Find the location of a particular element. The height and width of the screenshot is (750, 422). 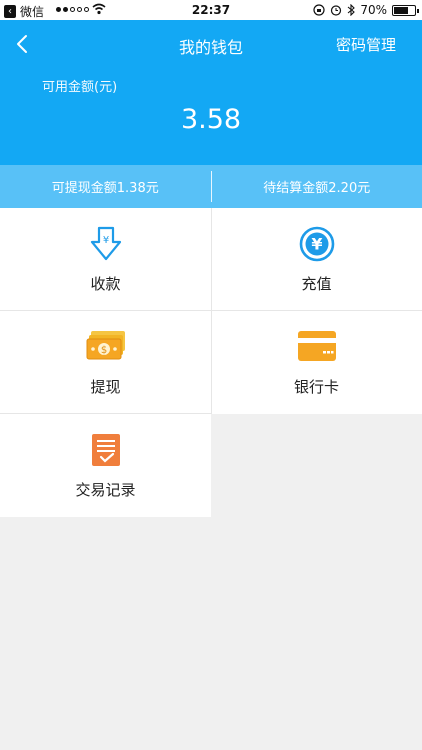

yuan-circle-icon: ¥ is located at coordinates (316, 244).